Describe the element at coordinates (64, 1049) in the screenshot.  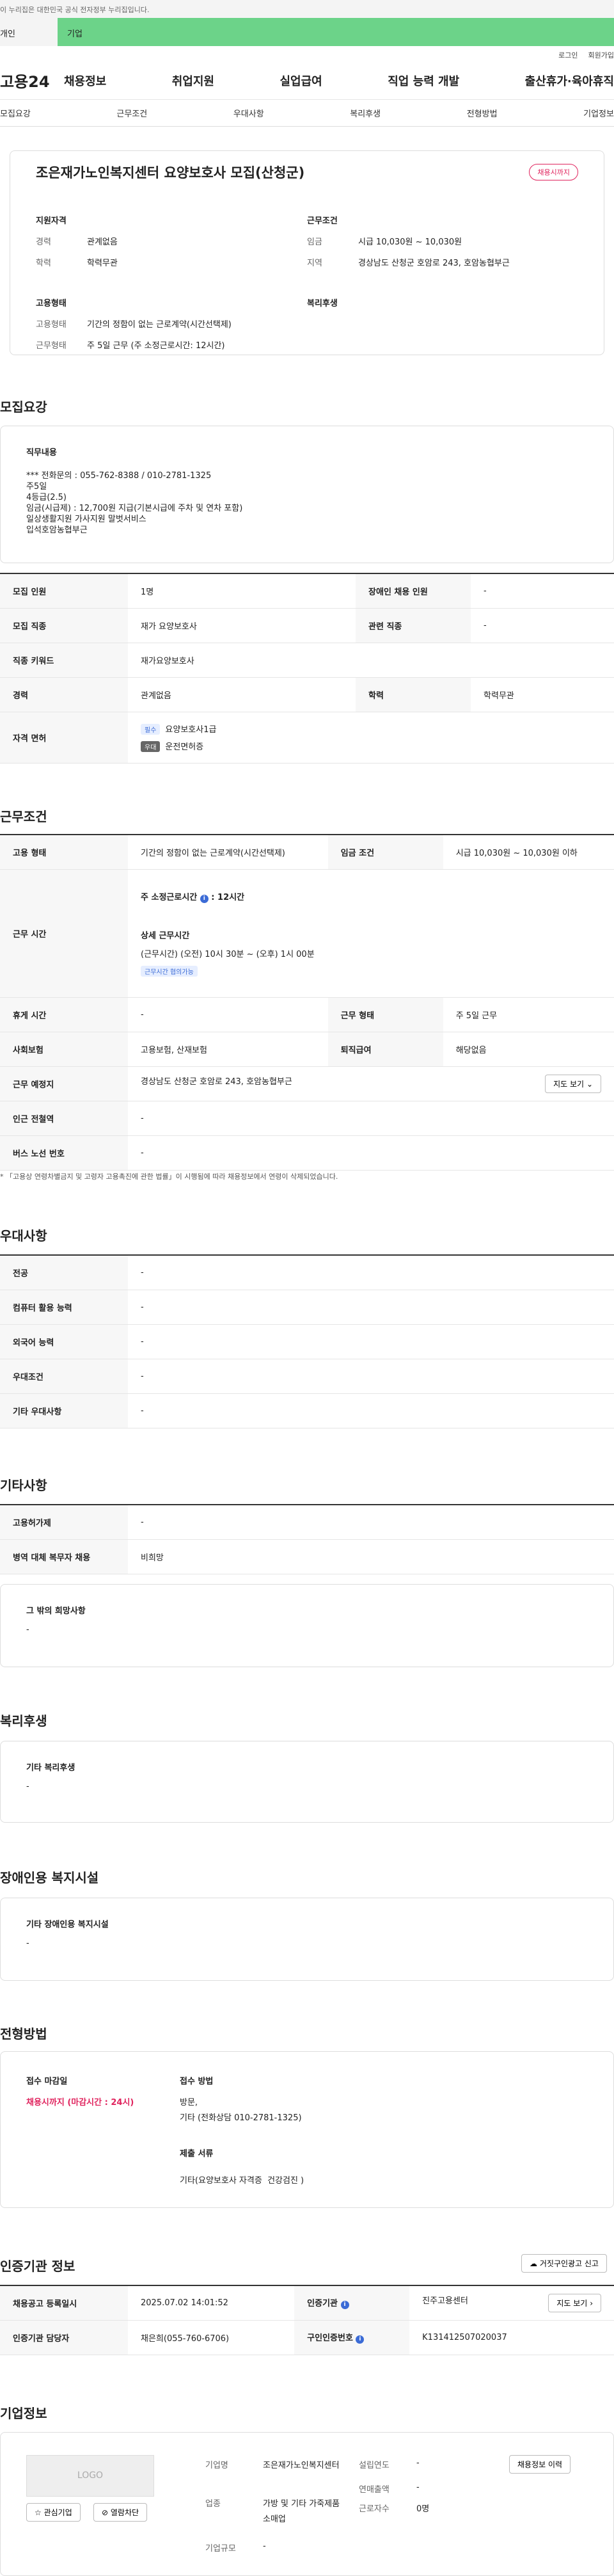
I see `row-label: 사회보험` at that location.